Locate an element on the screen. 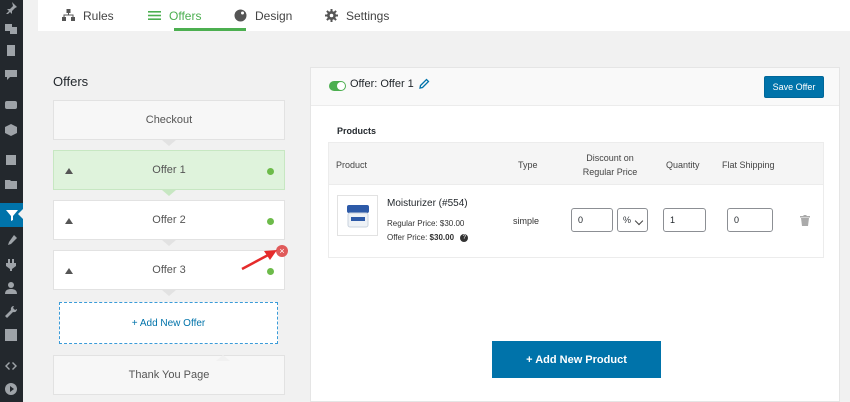 Image resolution: width=850 pixels, height=402 pixels. product-name: Moisturizer (#554) is located at coordinates (427, 203).